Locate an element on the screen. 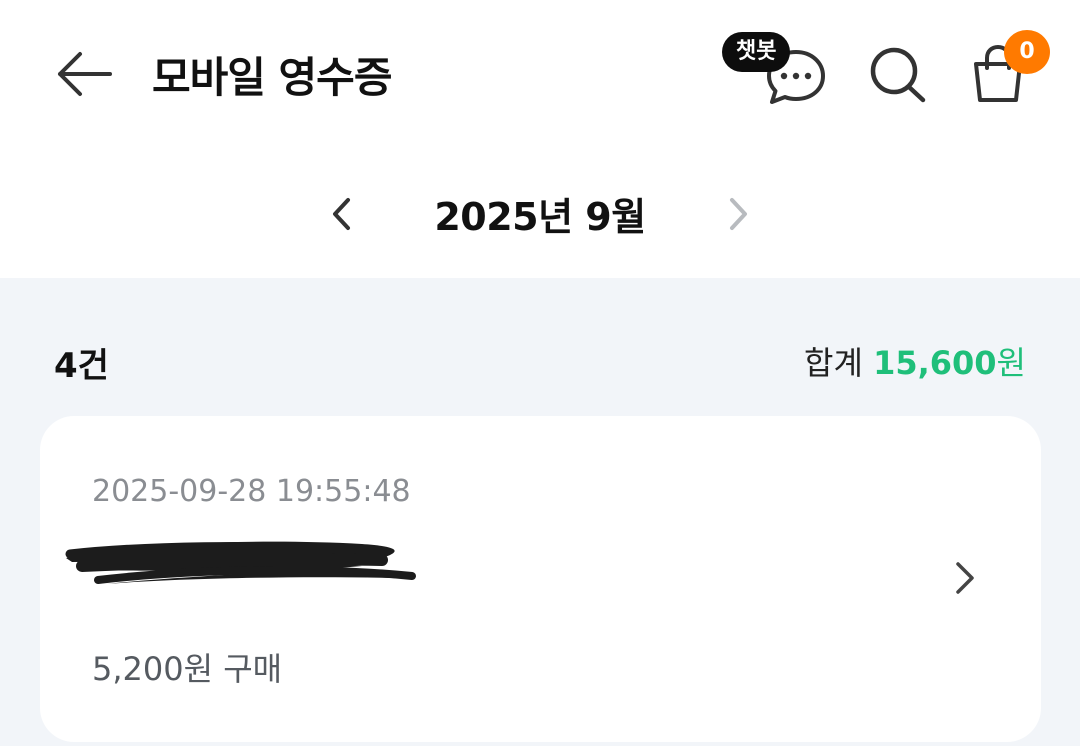 Image resolution: width=1080 pixels, height=746 pixels. cart-count-badge: 0 is located at coordinates (1027, 52).